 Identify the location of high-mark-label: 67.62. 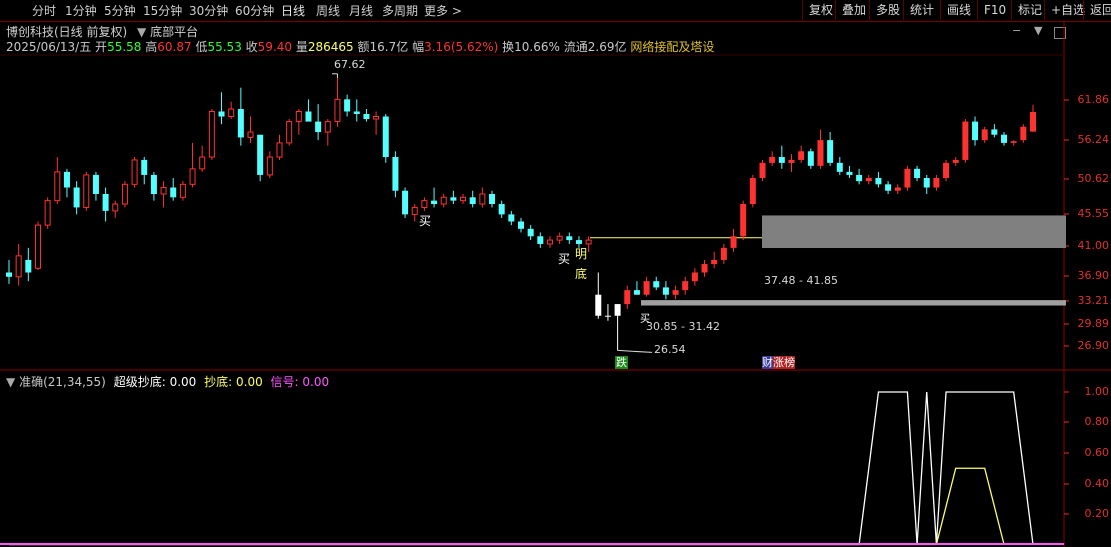
(350, 64).